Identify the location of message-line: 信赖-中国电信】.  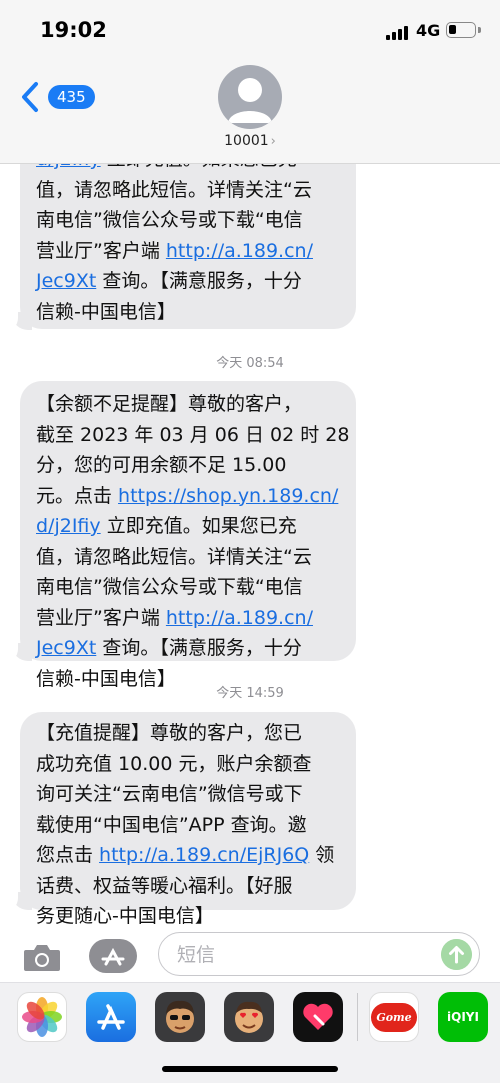
(192, 312).